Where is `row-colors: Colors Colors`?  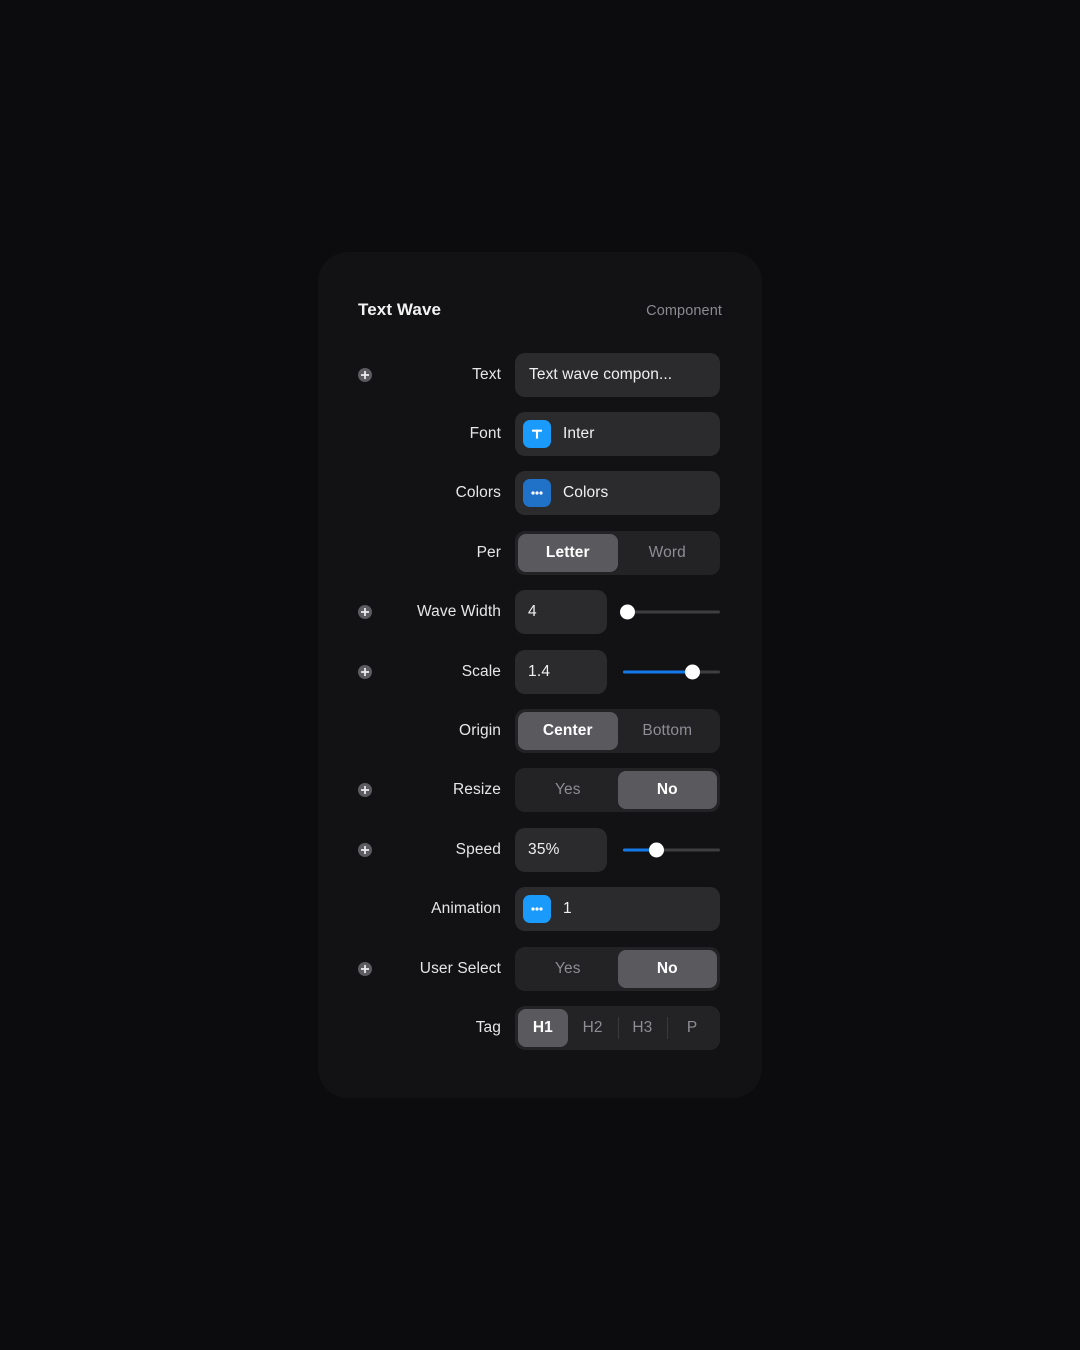
row-colors: Colors Colors is located at coordinates (540, 493).